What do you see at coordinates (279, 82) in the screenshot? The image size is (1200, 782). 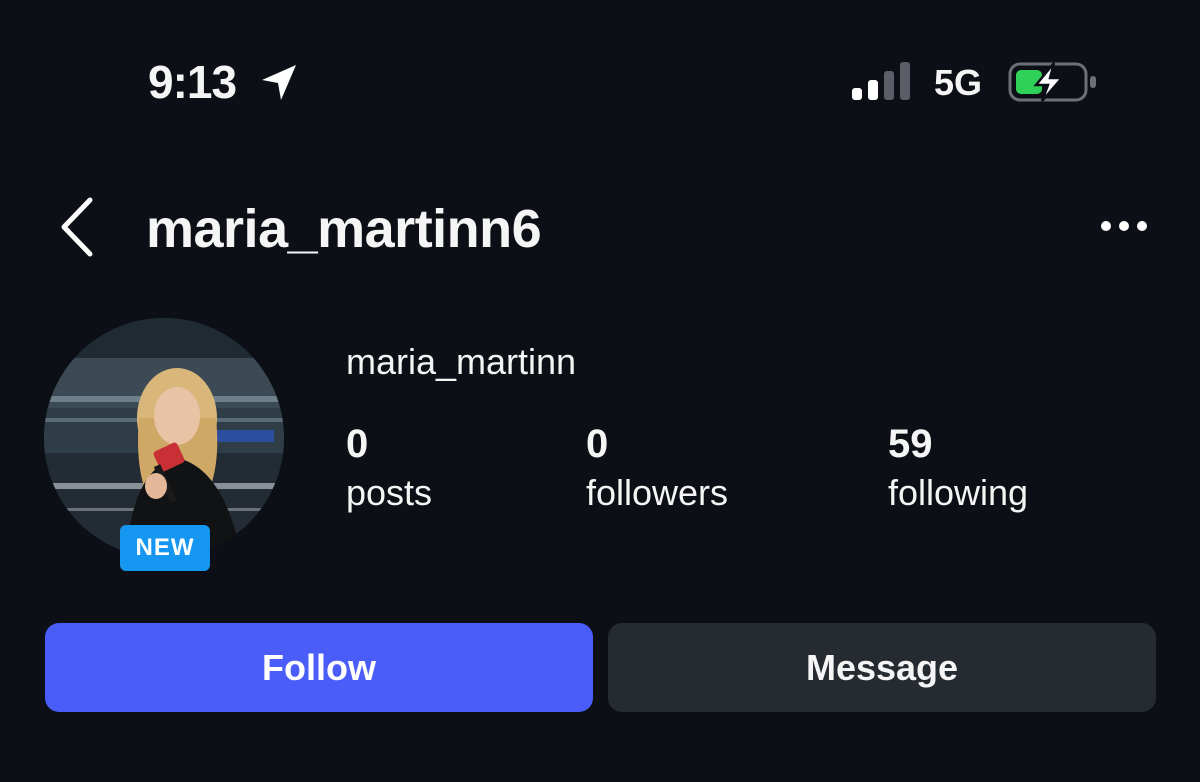 I see `location-arrow-icon` at bounding box center [279, 82].